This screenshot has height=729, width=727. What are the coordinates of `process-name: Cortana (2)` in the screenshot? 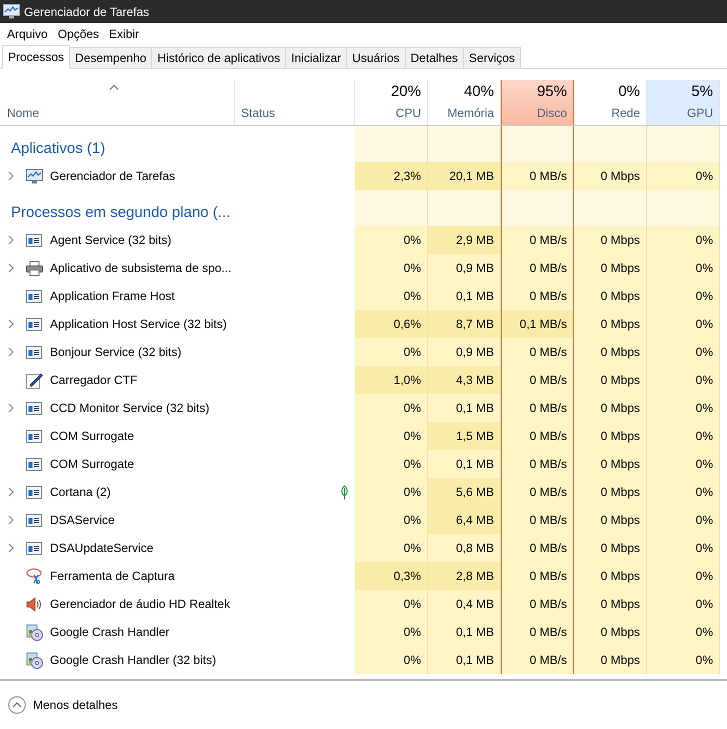 It's located at (80, 492).